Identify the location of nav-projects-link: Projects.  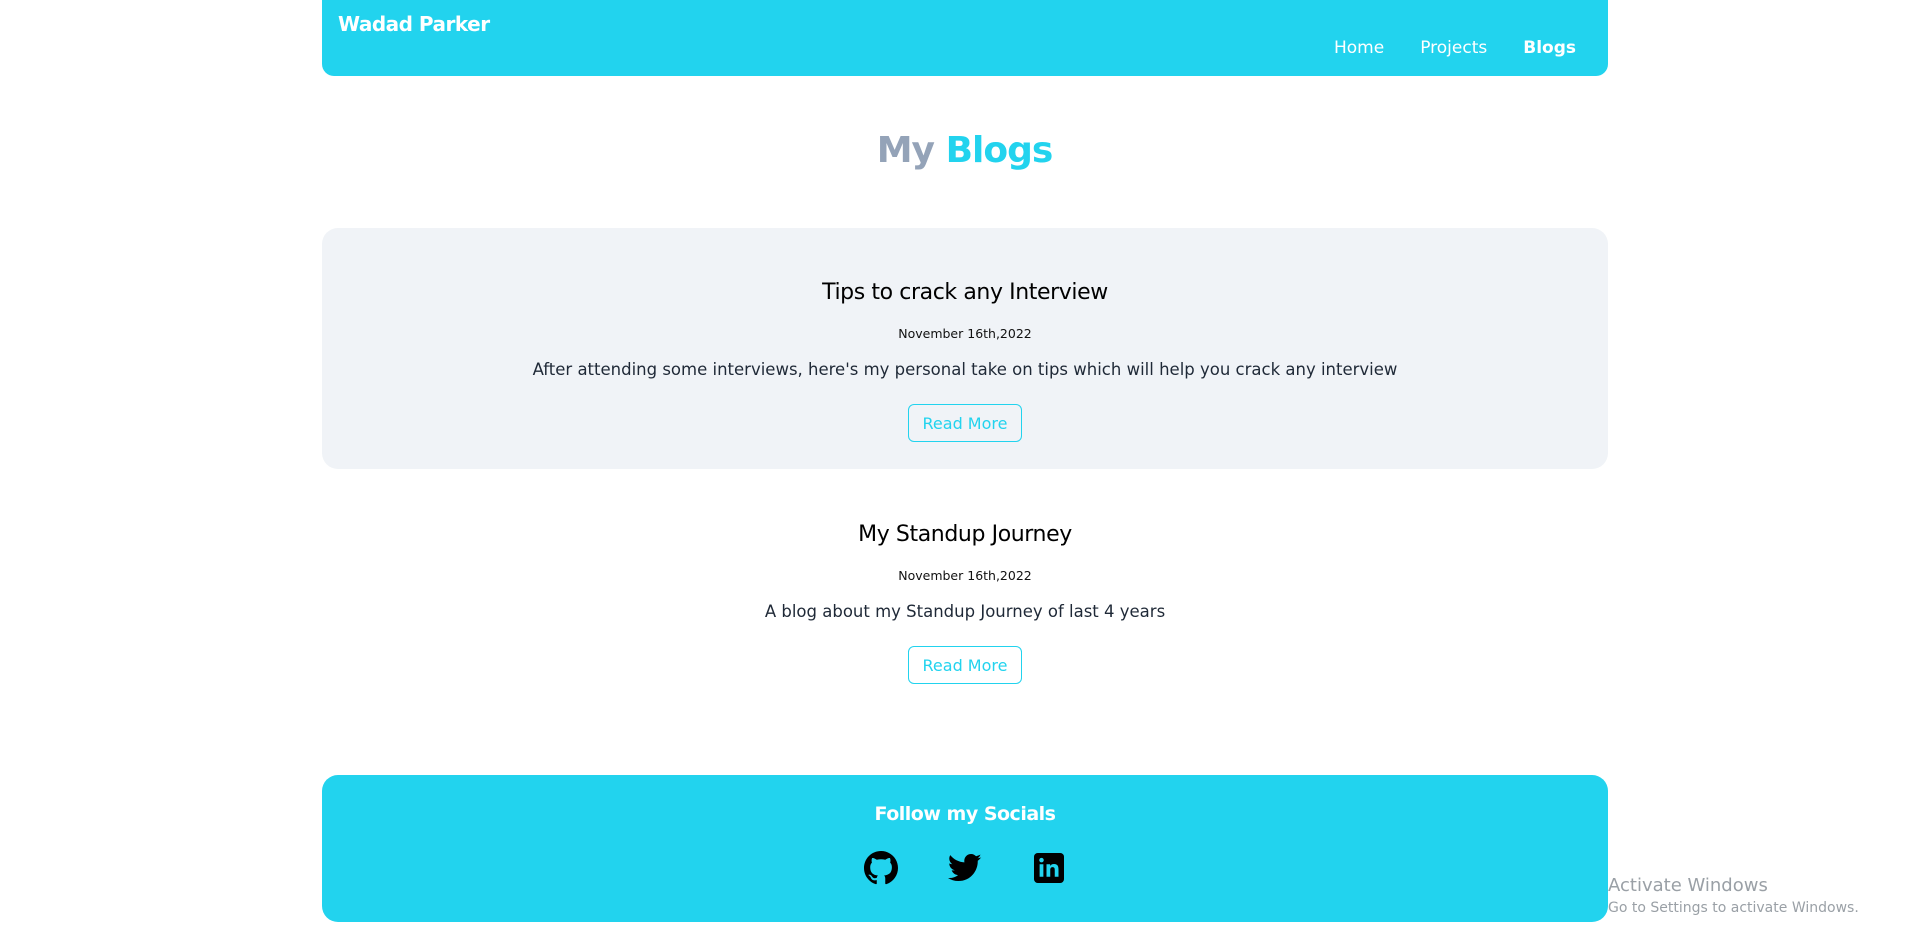
(1453, 48).